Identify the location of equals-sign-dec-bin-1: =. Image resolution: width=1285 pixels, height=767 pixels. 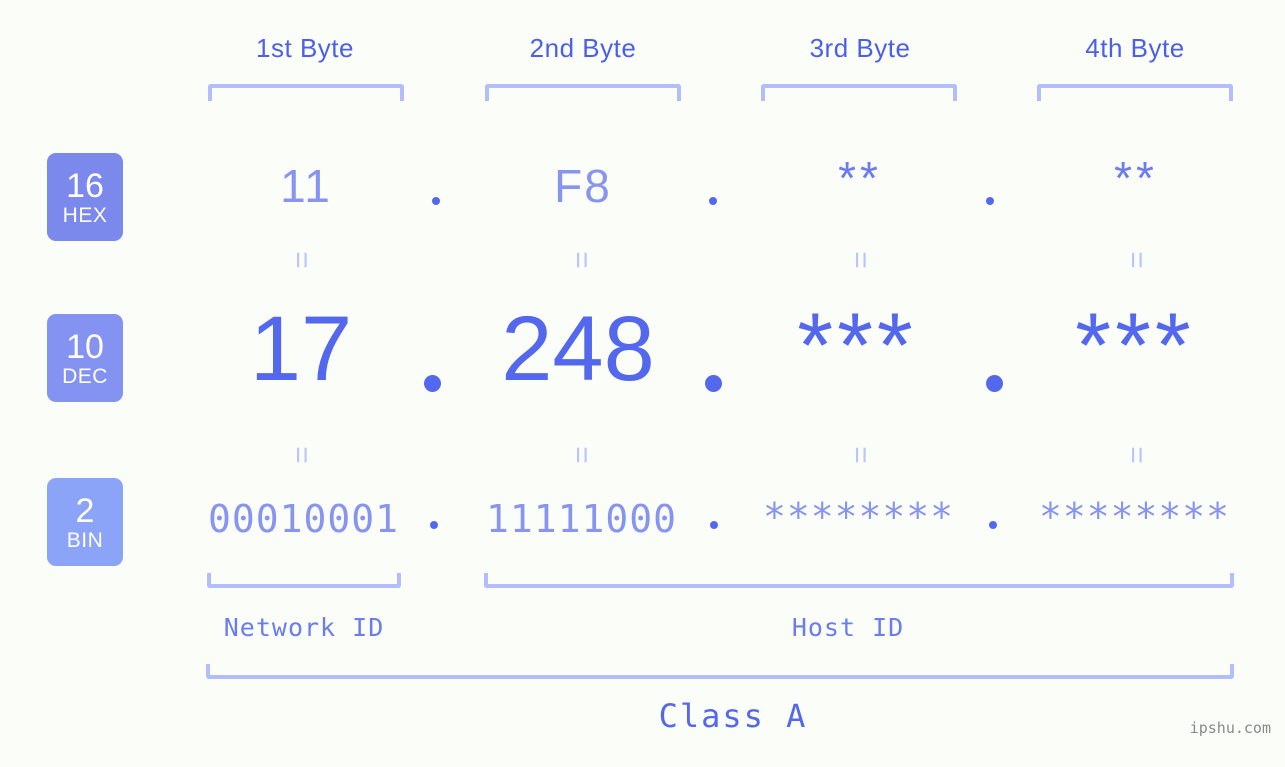
(301, 455).